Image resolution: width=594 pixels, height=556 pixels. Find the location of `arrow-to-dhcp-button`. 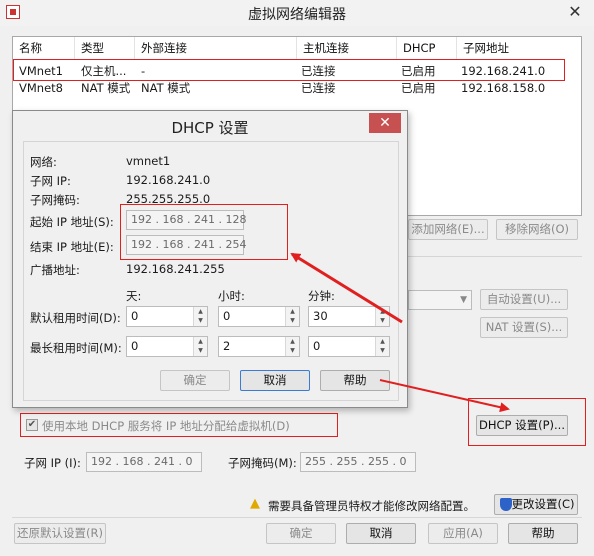

arrow-to-dhcp-button is located at coordinates (444, 396).